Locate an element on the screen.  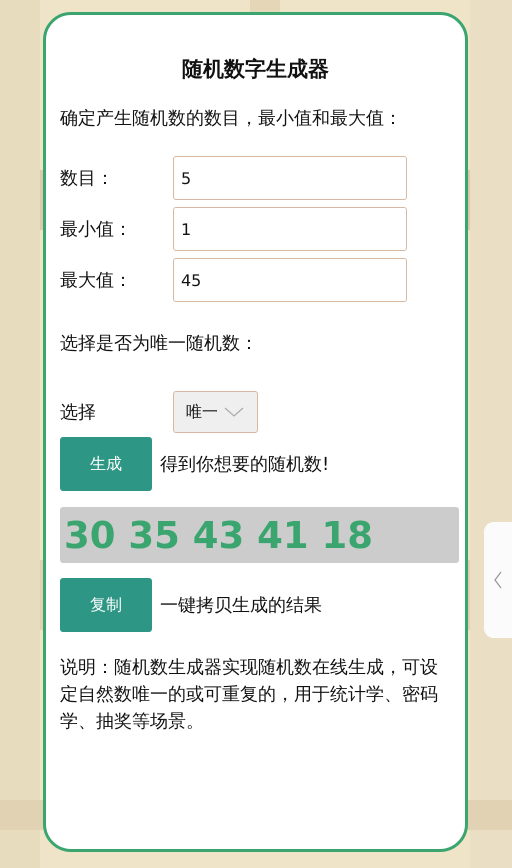
input-field: 5 is located at coordinates (290, 178).